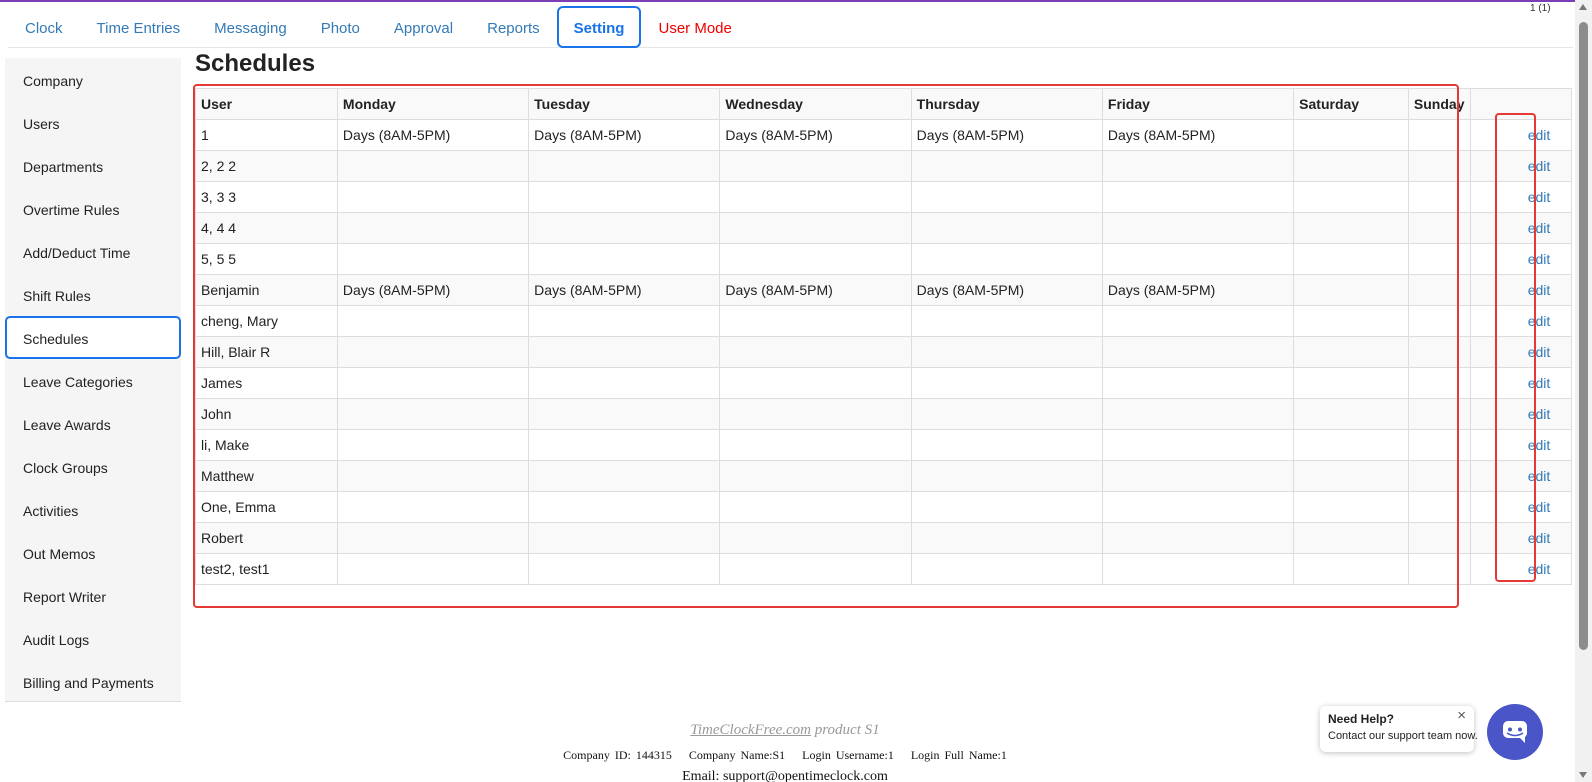 This screenshot has height=782, width=1592. I want to click on tab-setting: Setting, so click(599, 26).